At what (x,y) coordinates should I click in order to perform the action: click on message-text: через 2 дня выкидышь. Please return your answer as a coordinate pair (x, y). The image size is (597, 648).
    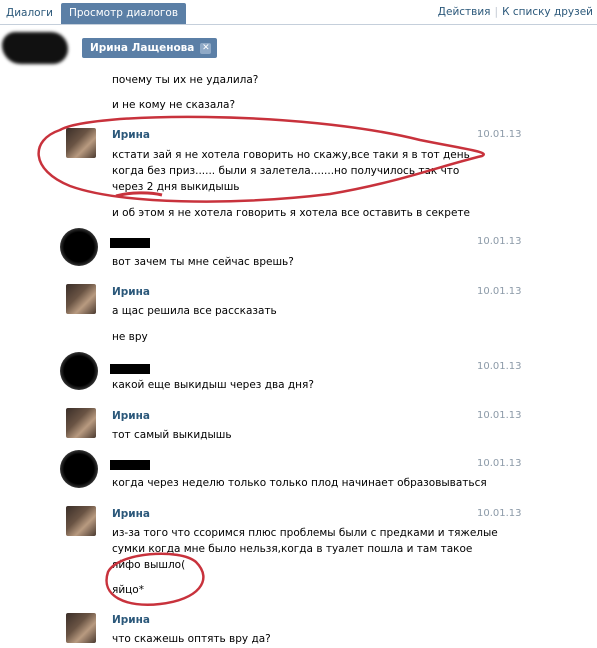
    Looking at the image, I should click on (176, 187).